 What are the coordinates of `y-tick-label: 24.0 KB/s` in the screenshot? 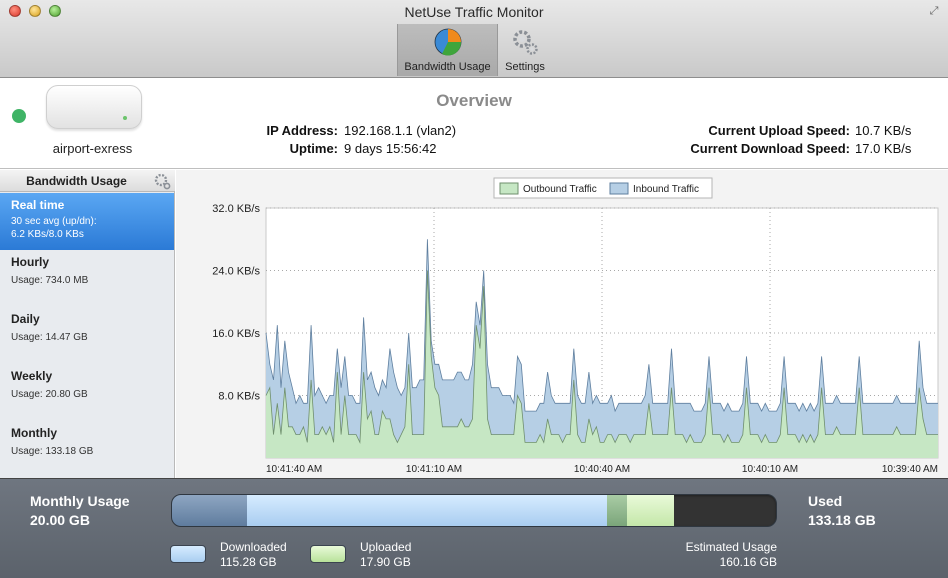 It's located at (236, 272).